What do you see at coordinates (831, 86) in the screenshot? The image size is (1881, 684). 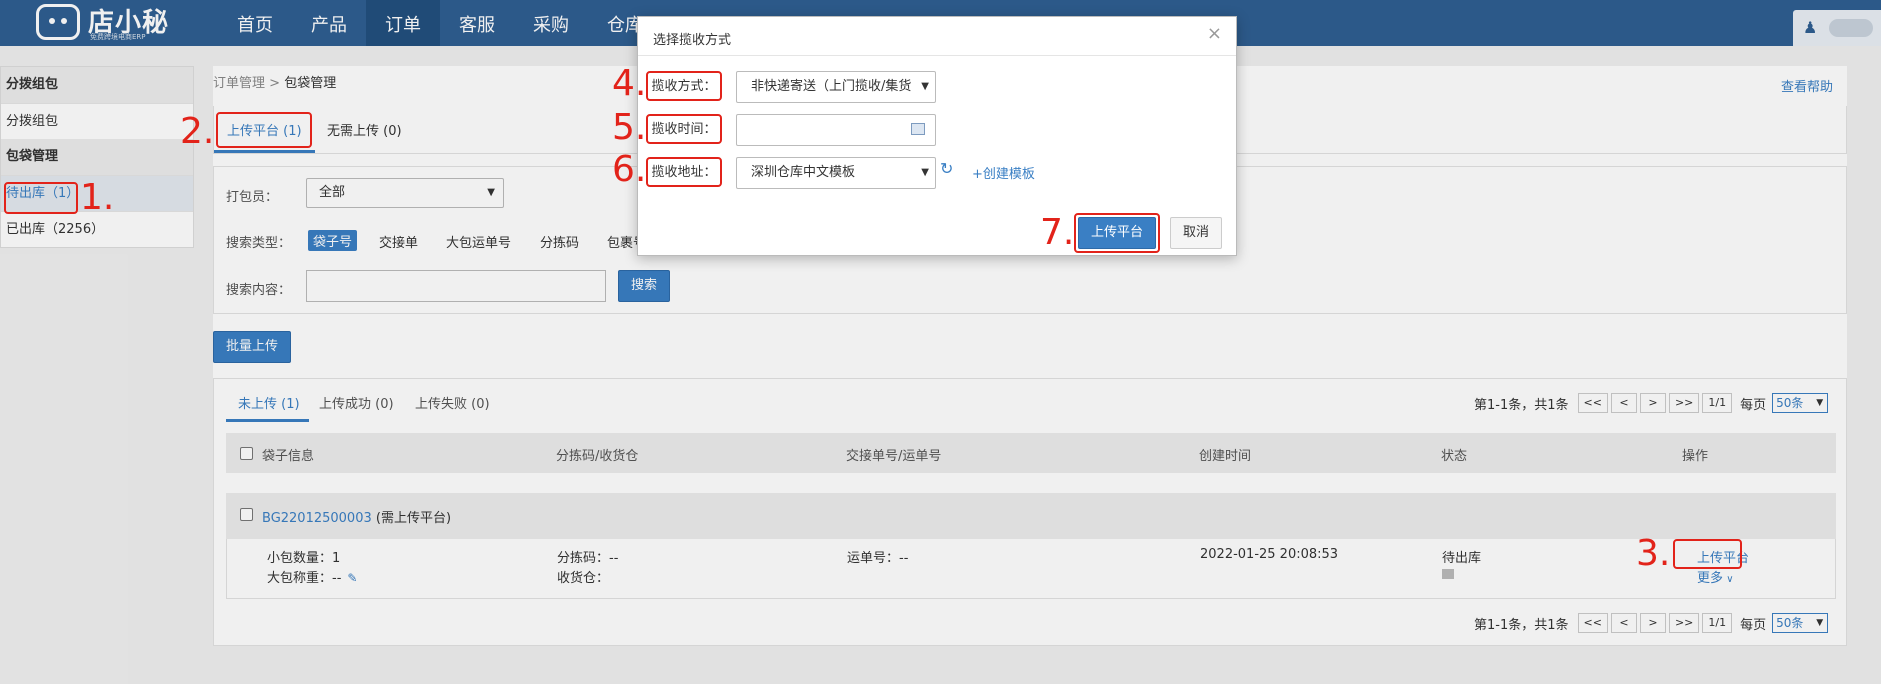 I see `pickup-method-value: 非快递寄送（上门揽收/集货` at bounding box center [831, 86].